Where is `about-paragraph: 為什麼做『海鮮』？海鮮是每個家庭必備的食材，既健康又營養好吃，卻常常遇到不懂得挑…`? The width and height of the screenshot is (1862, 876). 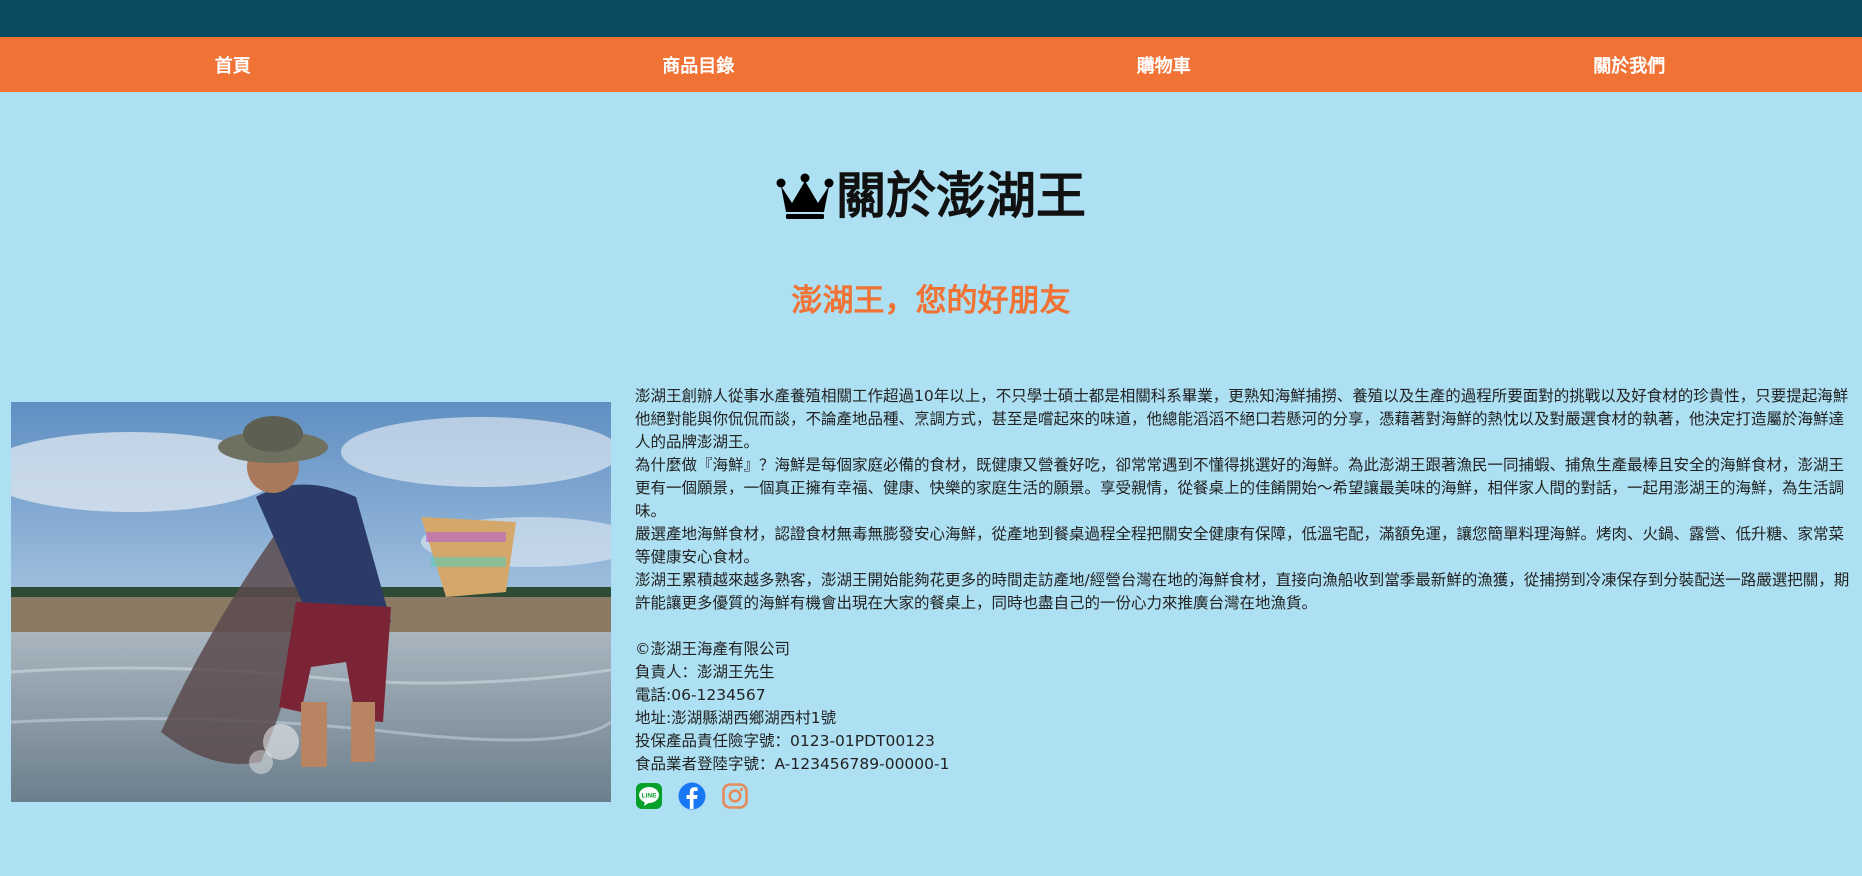
about-paragraph: 為什麼做『海鮮』？海鮮是每個家庭必備的食材，既健康又營養好吃，卻常常遇到不懂得挑… is located at coordinates (1240, 488).